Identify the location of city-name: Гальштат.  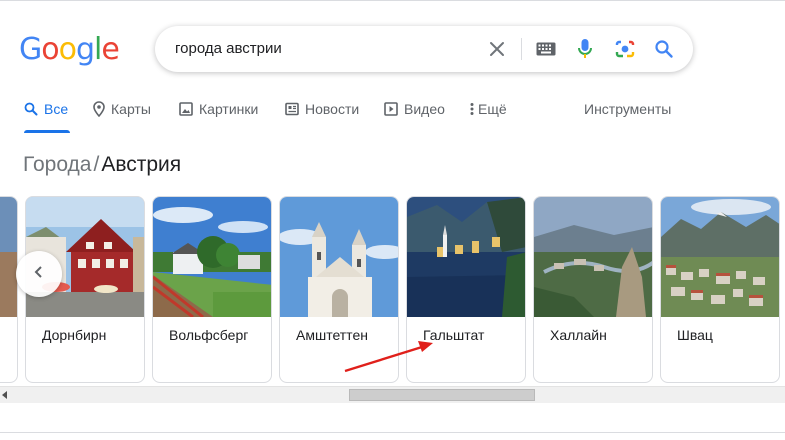
(454, 335).